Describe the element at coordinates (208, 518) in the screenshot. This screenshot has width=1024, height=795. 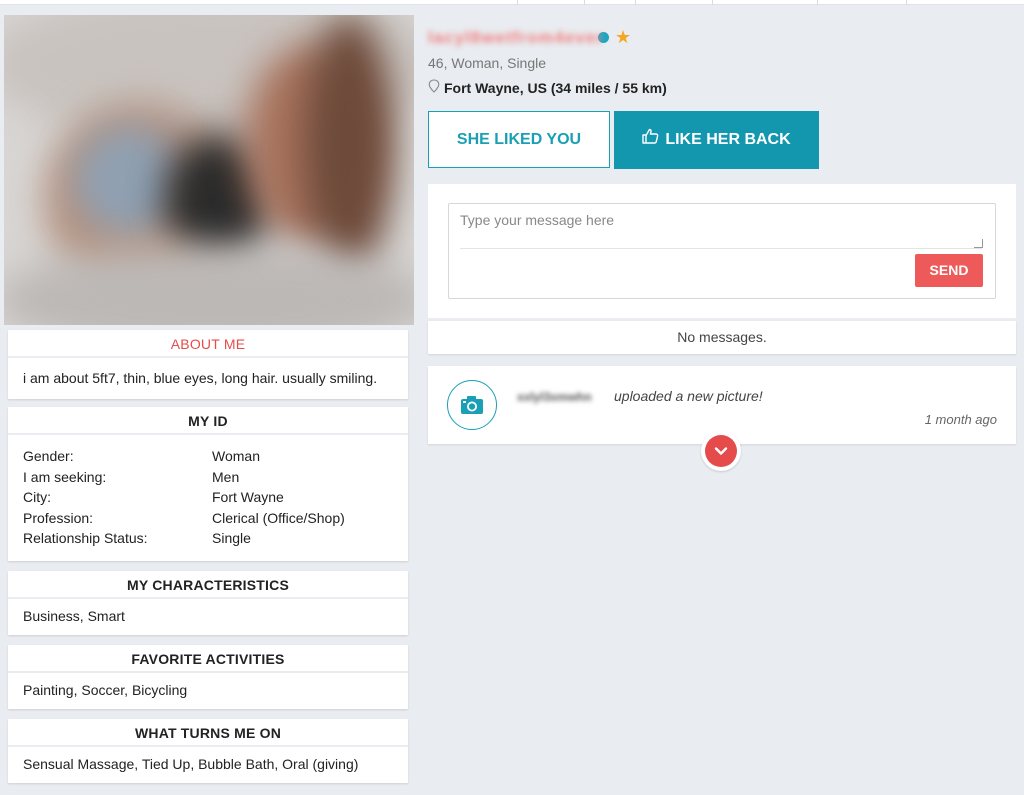
I see `id-row-profession: Profession: Clerical (Office/Shop)` at that location.